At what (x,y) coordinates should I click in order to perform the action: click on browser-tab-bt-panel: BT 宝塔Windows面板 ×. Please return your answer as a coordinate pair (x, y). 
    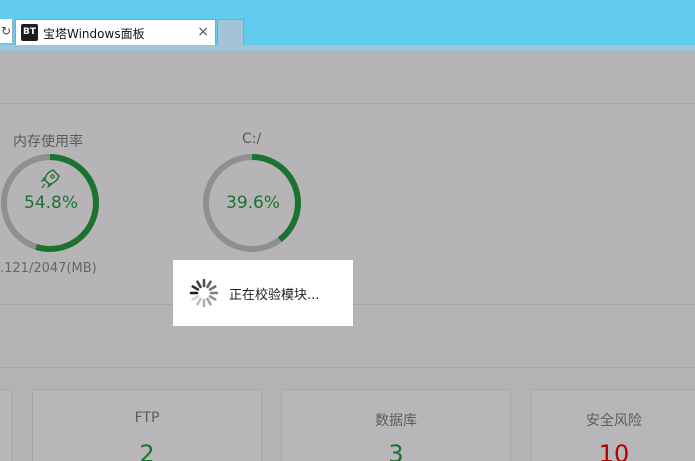
    Looking at the image, I should click on (115, 32).